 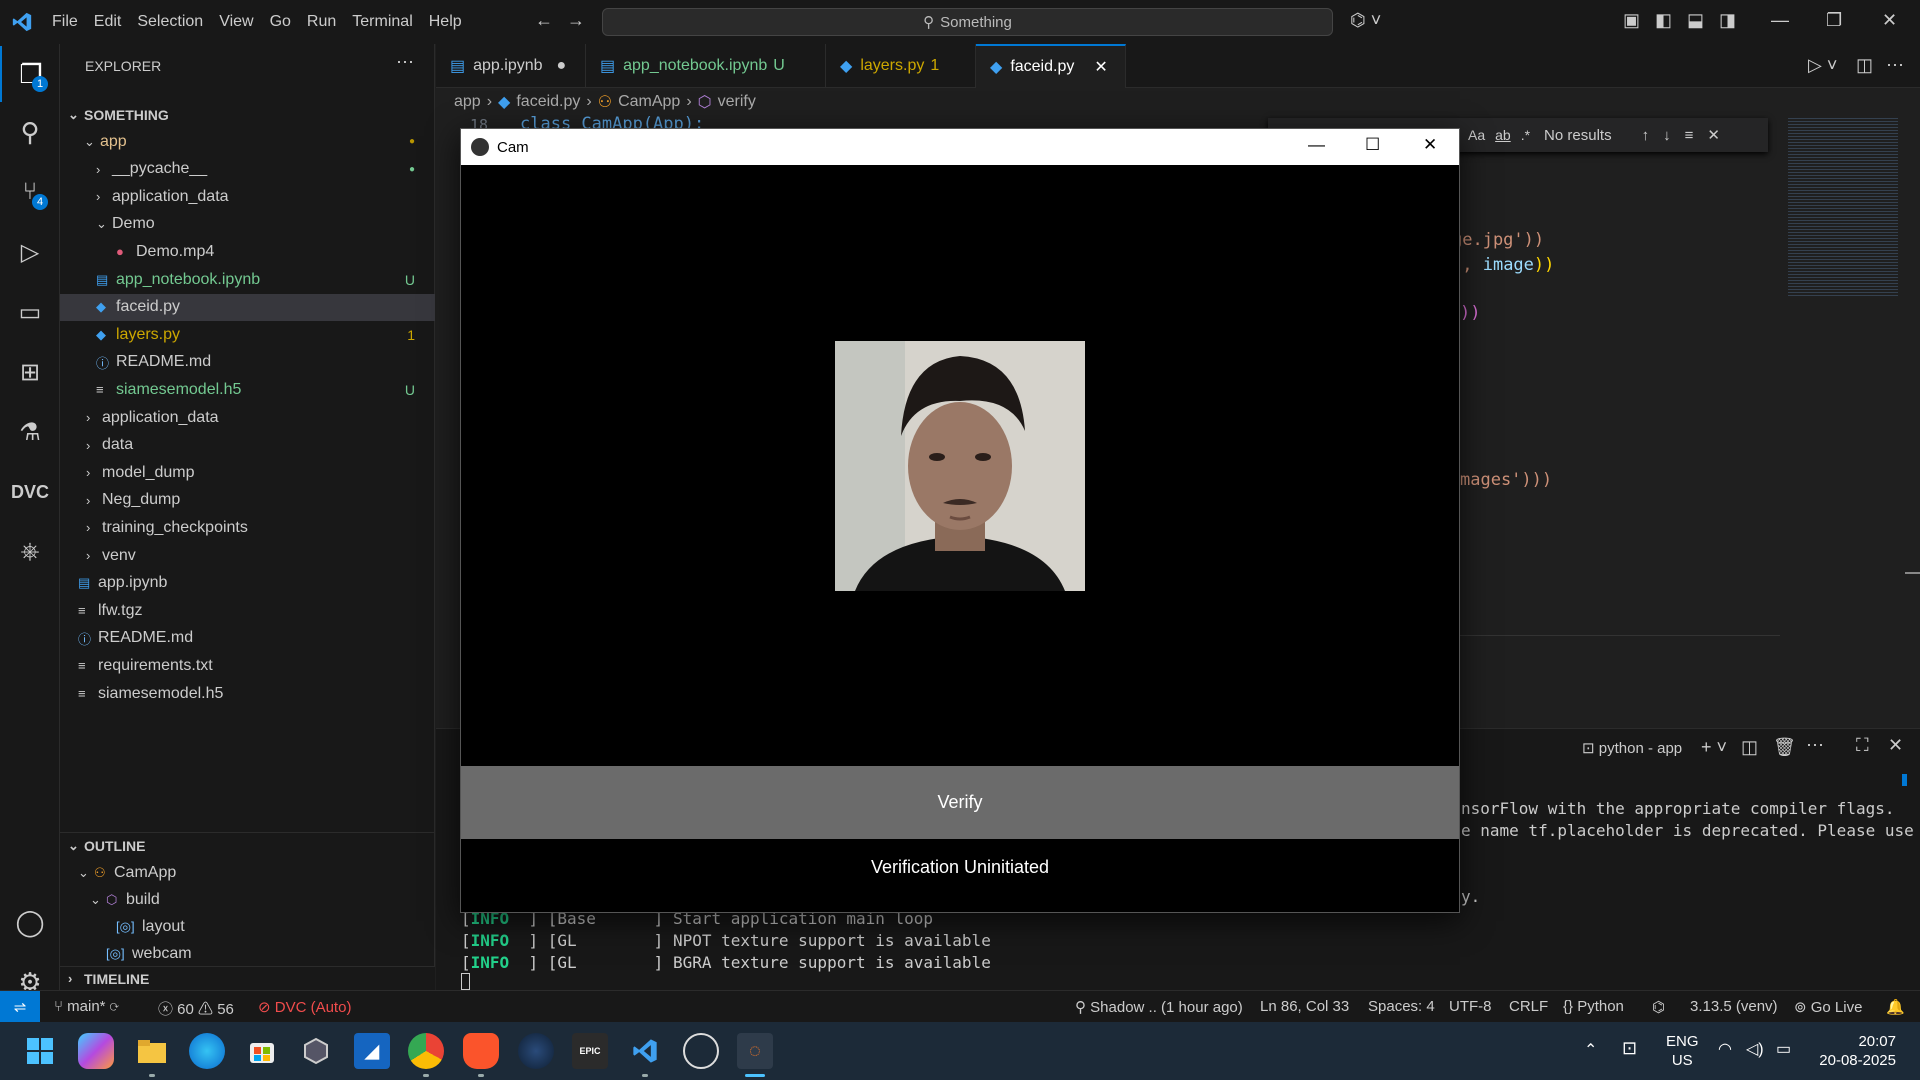 I want to click on menu-go: Go, so click(x=280, y=22).